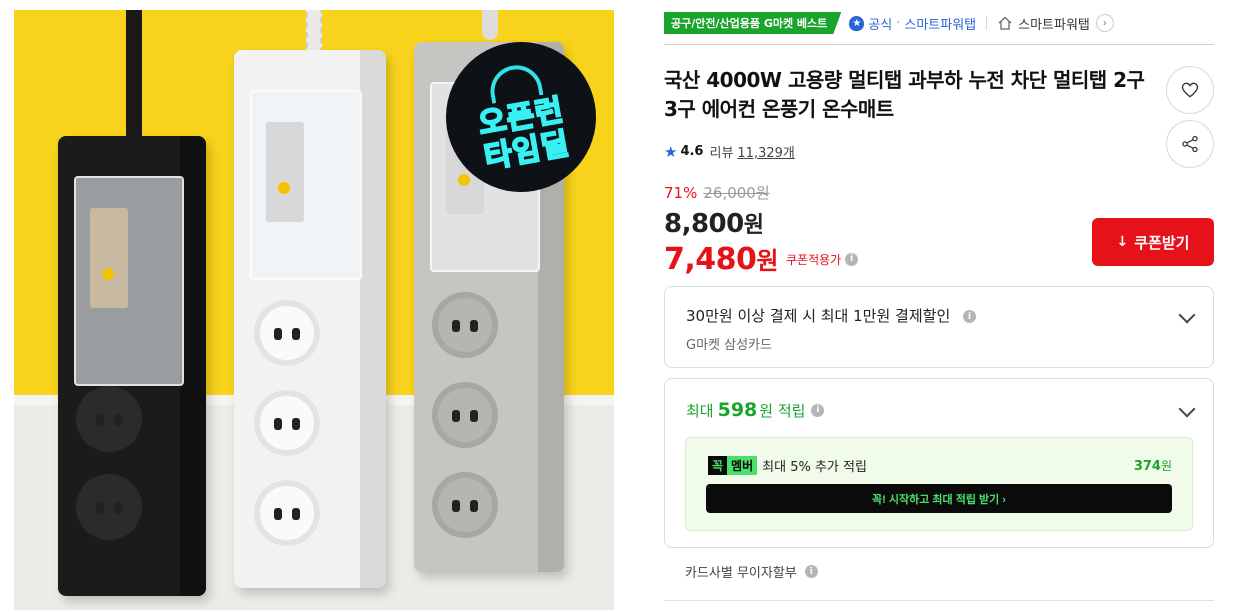  I want to click on white-power-strip, so click(310, 319).